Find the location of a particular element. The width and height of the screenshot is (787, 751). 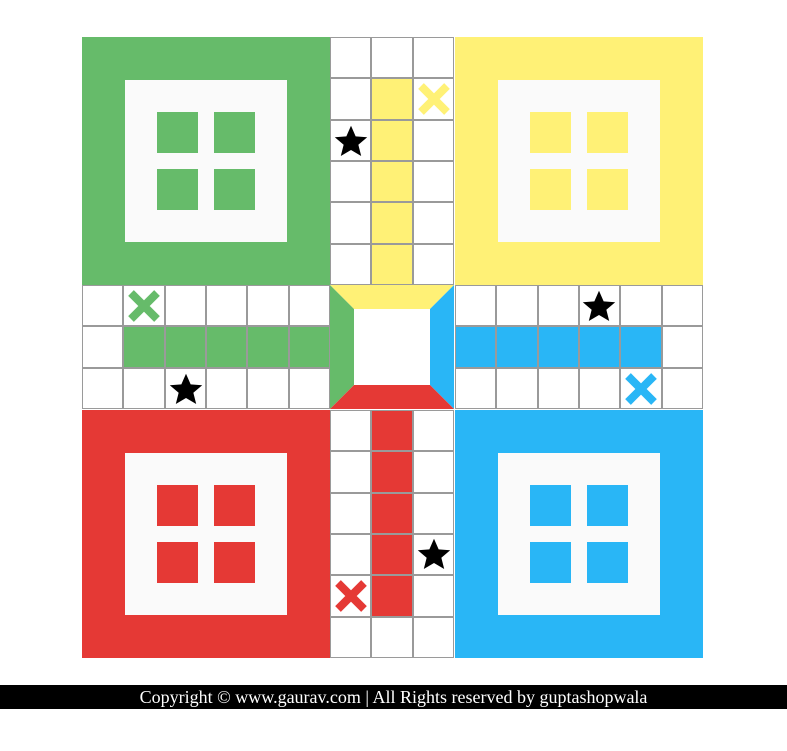

yellow-home is located at coordinates (579, 161).